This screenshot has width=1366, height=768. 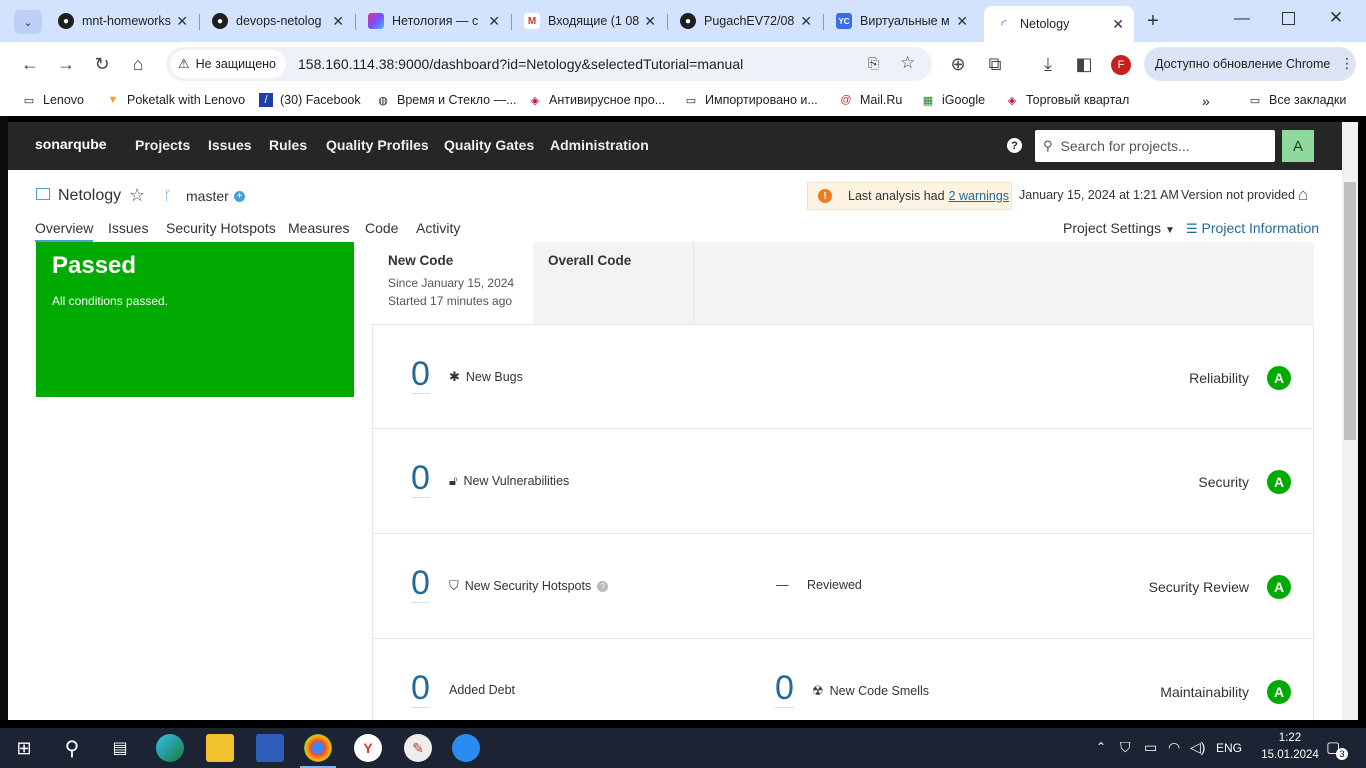 I want to click on help-icon: ?, so click(x=1014, y=145).